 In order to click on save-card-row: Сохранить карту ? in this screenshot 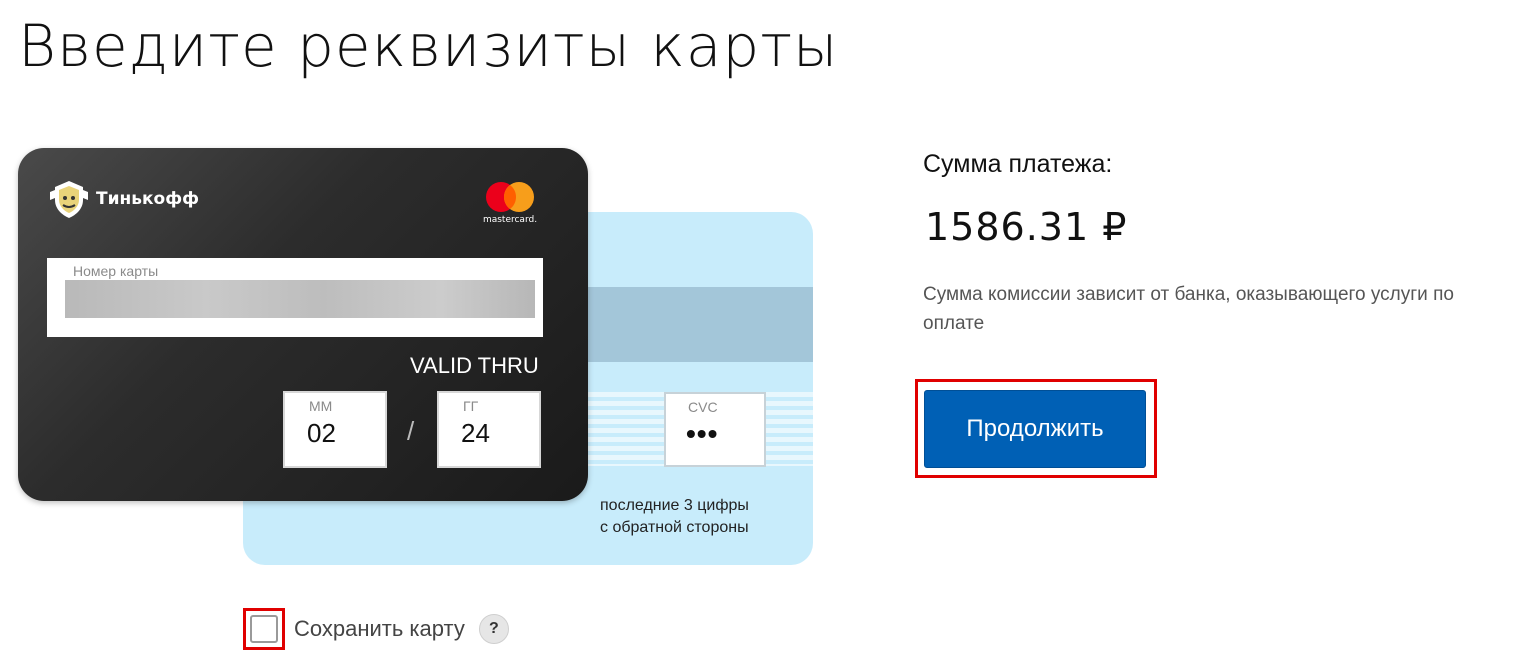, I will do `click(376, 629)`.